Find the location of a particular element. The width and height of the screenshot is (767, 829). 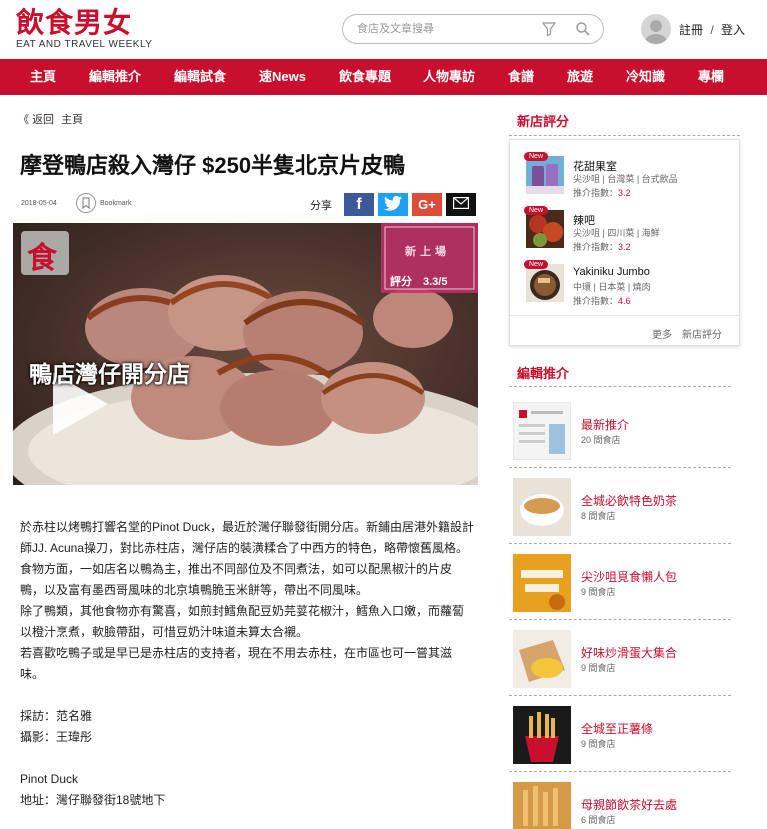

facebook-share-button: f is located at coordinates (359, 204).